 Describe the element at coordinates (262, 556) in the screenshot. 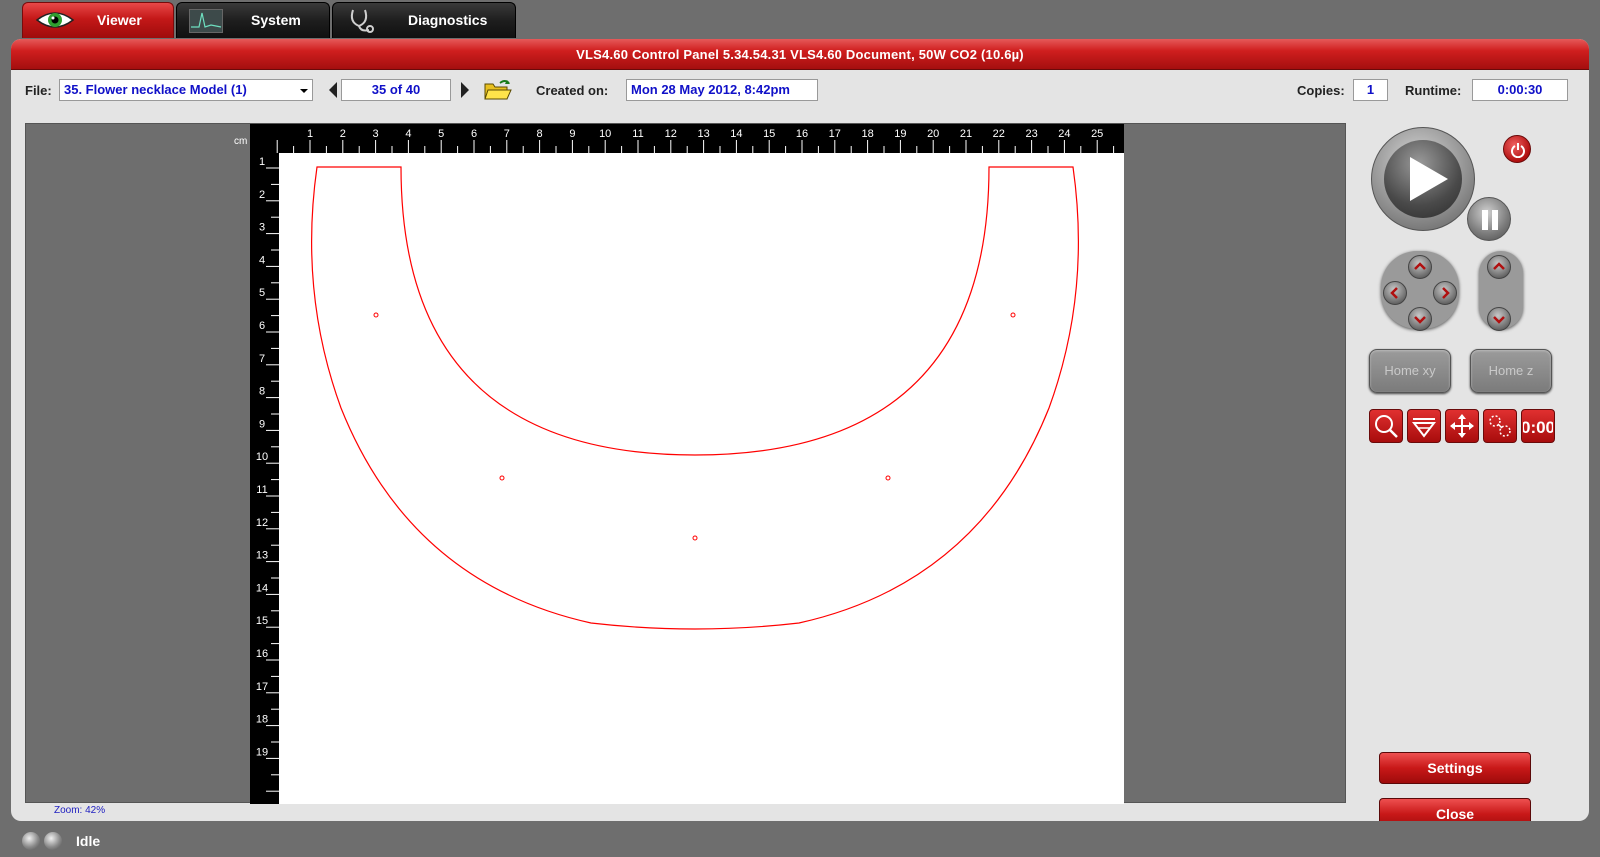

I see `ruler-label: 13` at that location.